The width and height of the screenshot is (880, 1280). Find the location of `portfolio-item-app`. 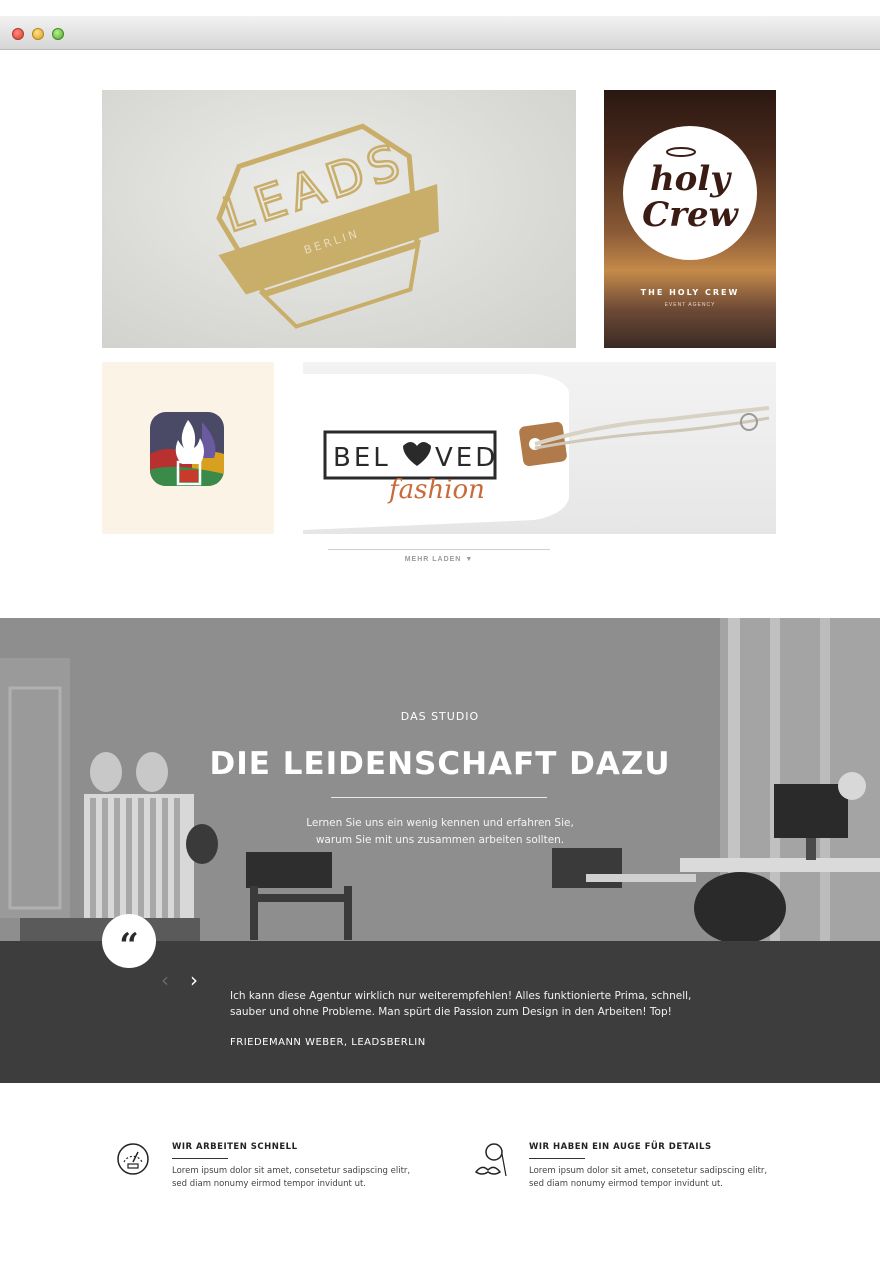

portfolio-item-app is located at coordinates (188, 448).